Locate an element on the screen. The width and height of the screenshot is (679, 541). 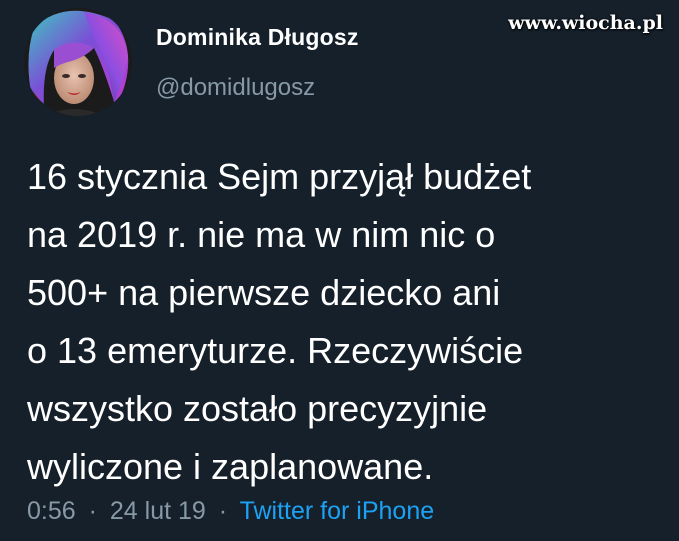
avatar is located at coordinates (78, 62).